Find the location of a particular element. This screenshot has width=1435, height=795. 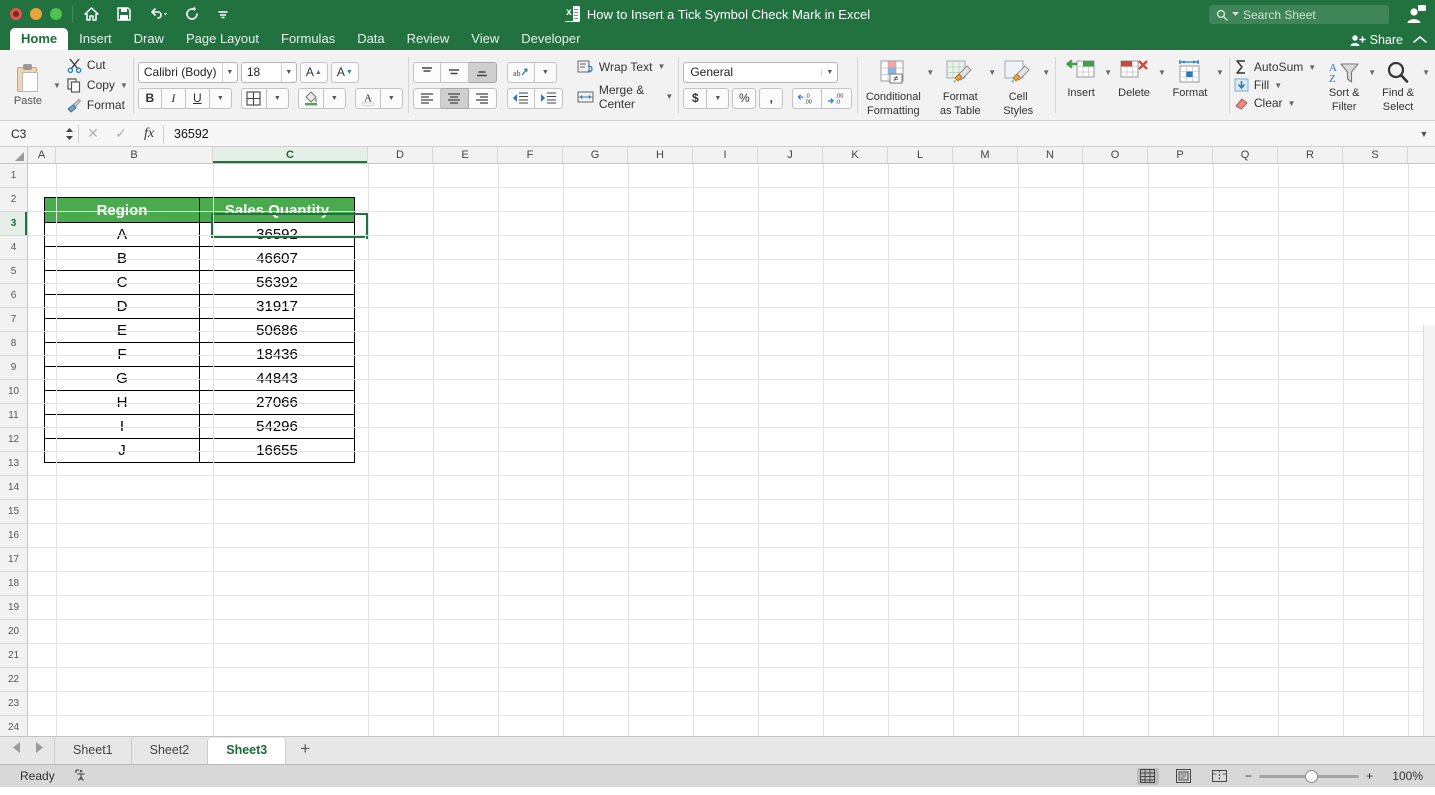

copy-button: Copy ▼ is located at coordinates (97, 85).